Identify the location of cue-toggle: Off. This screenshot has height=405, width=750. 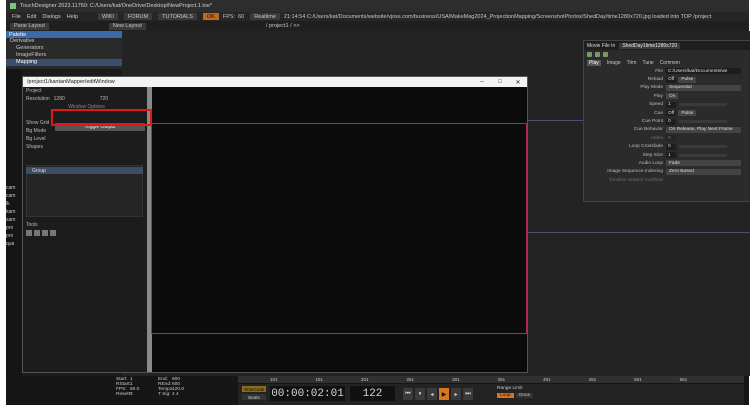
(671, 113).